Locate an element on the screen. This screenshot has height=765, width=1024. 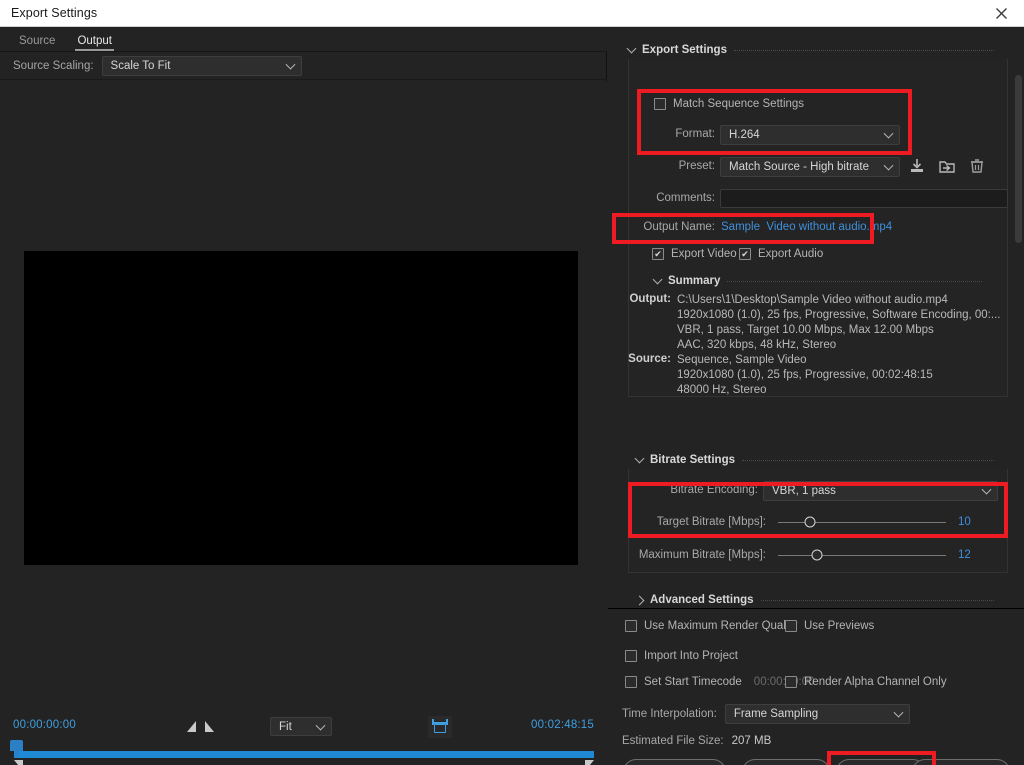
scrubber is located at coordinates (303, 752).